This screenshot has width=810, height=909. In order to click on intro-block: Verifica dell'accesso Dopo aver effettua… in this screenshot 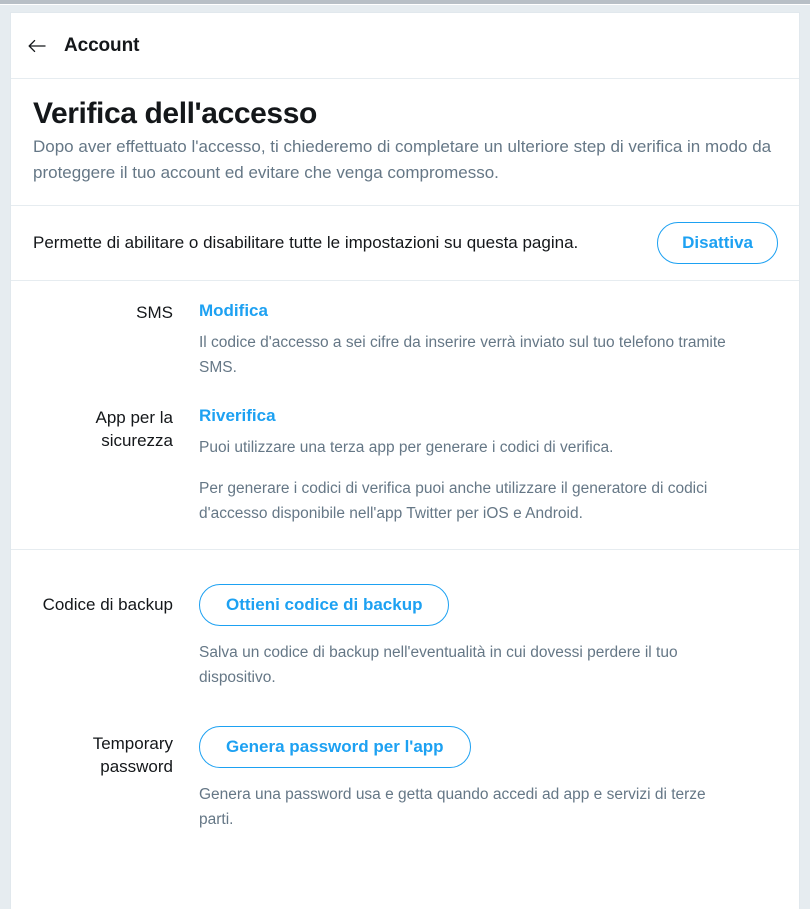, I will do `click(405, 143)`.